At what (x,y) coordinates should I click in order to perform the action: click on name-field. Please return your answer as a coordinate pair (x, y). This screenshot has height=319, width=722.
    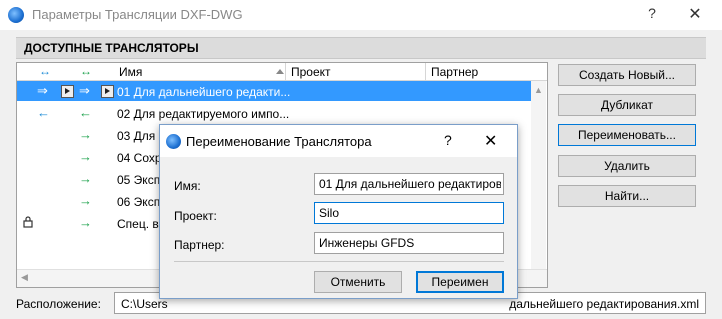
    Looking at the image, I should click on (409, 184).